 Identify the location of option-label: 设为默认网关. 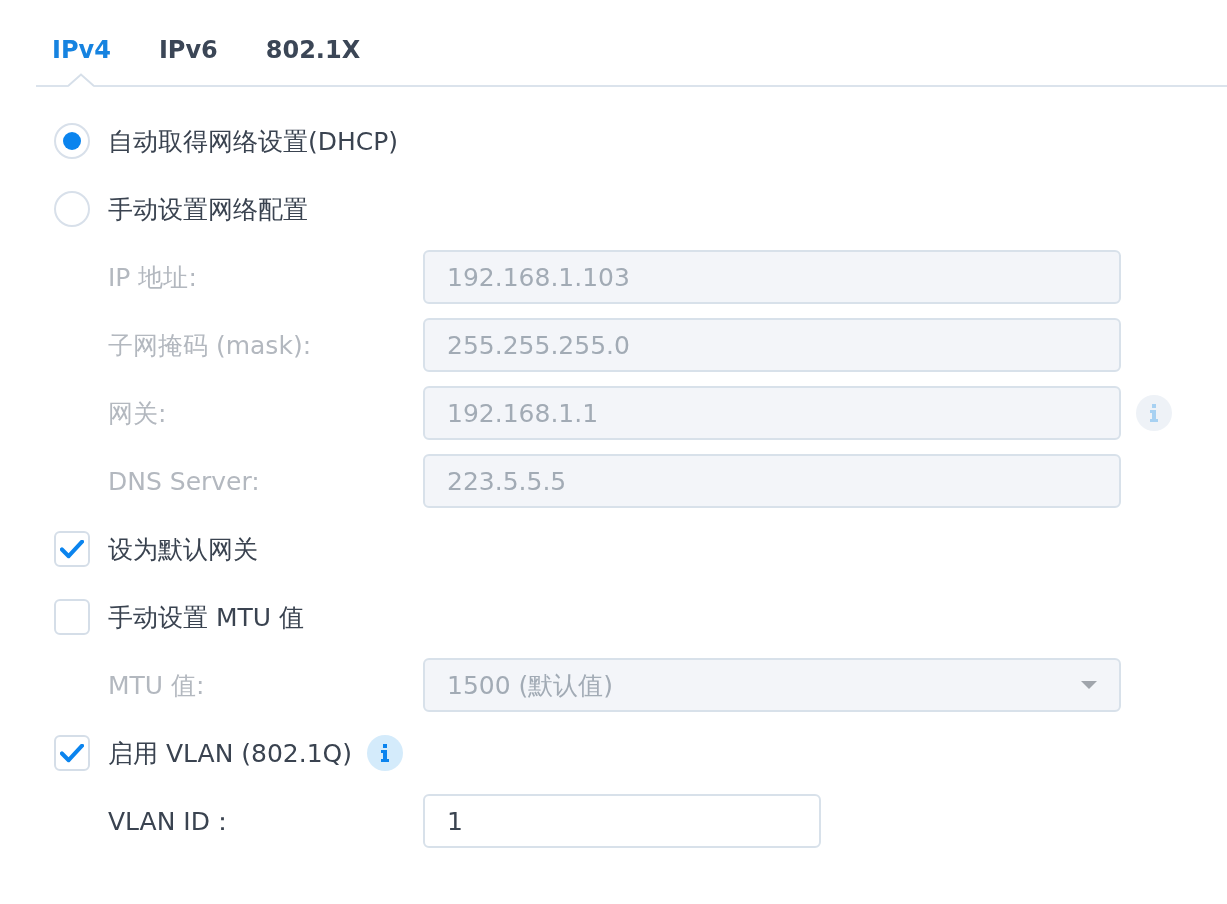
(183, 549).